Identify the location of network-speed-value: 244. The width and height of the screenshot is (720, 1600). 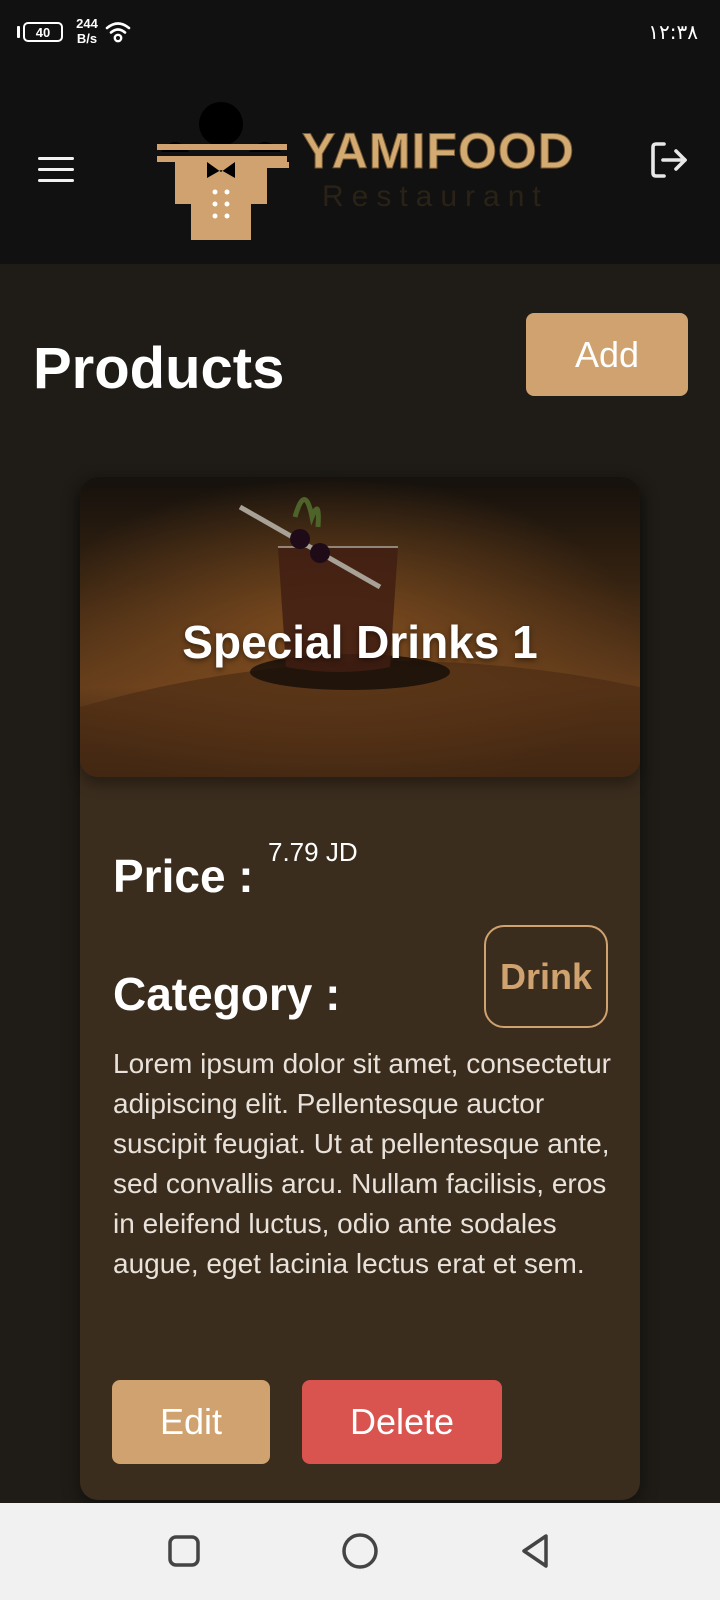
(87, 23).